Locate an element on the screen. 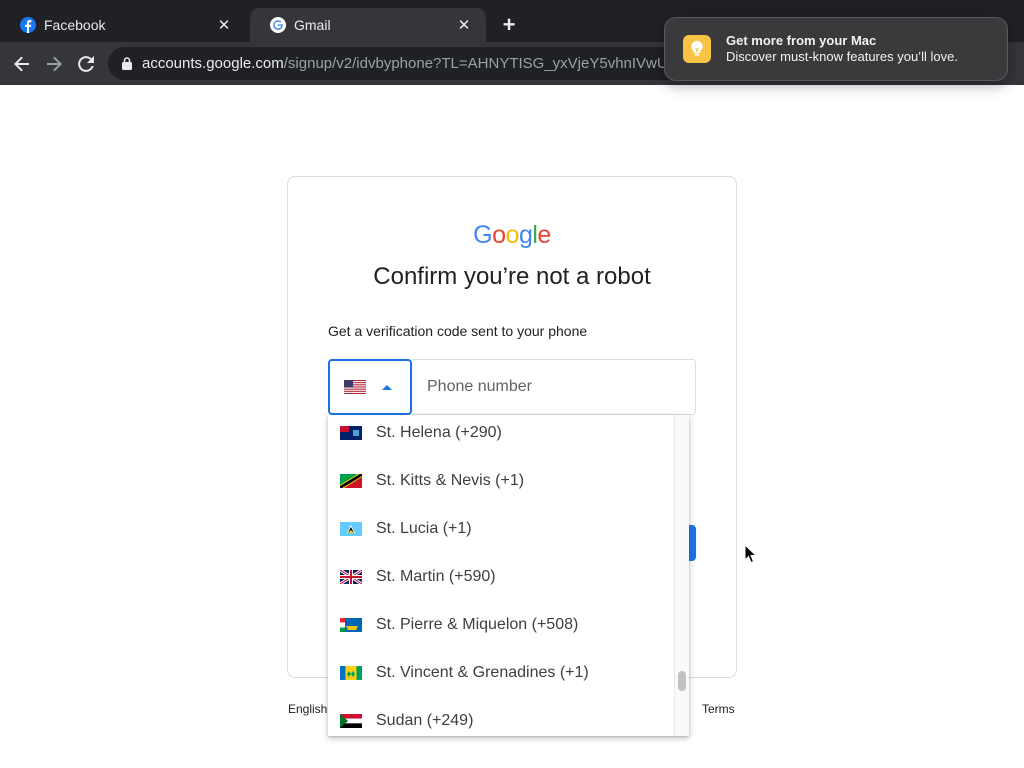  country-option-st-kitts-nevis: St. Kitts & Nevis (+1) is located at coordinates (501, 481).